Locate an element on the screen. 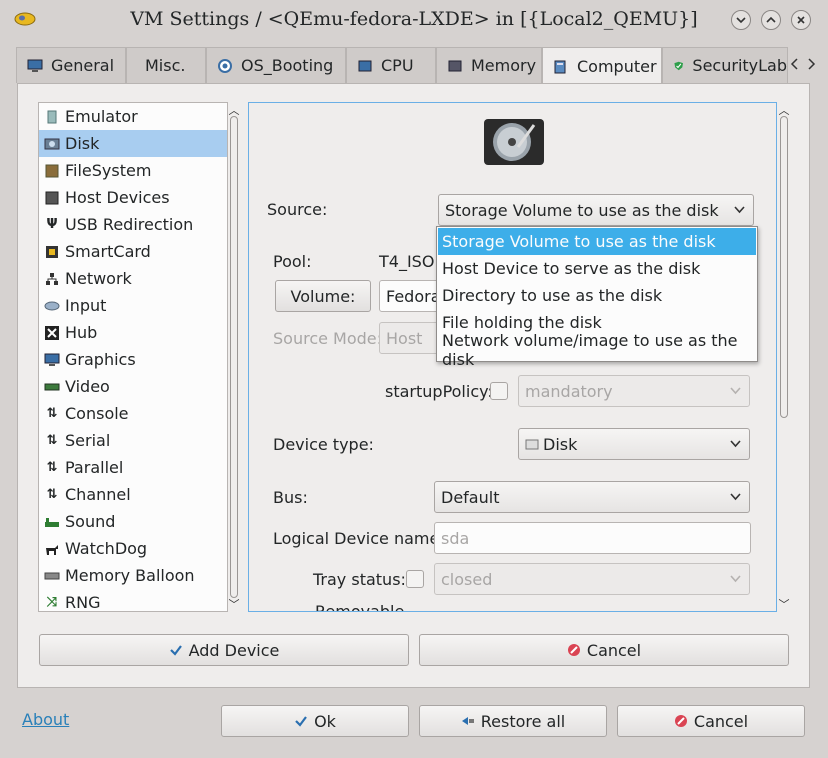 The height and width of the screenshot is (758, 828). os-booting-icon is located at coordinates (225, 65).